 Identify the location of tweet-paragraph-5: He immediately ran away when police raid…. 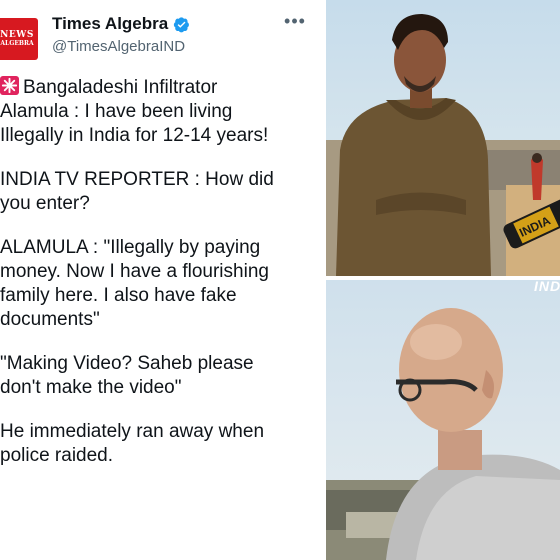
(132, 443).